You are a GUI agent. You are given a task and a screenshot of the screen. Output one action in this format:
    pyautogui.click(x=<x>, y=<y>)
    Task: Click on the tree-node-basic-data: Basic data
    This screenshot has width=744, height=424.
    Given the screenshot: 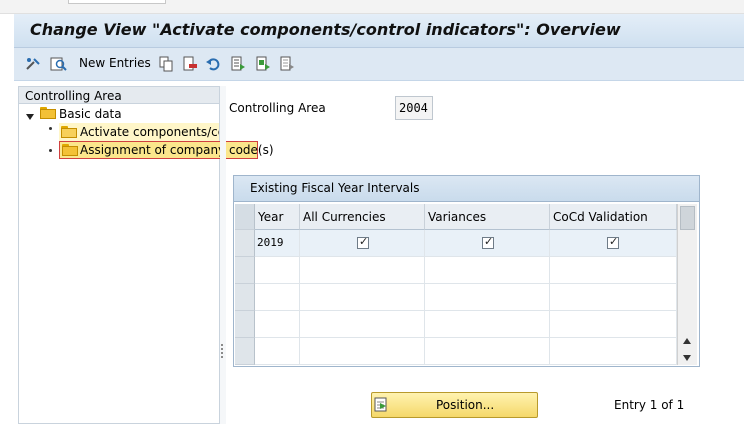 What is the action you would take?
    pyautogui.click(x=90, y=114)
    